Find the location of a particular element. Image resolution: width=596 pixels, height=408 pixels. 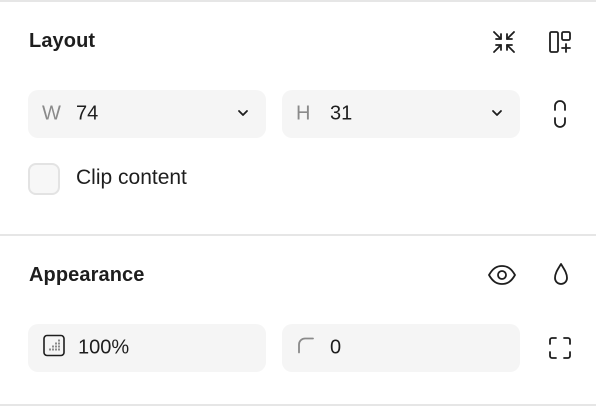

section-divider-bottom is located at coordinates (298, 405).